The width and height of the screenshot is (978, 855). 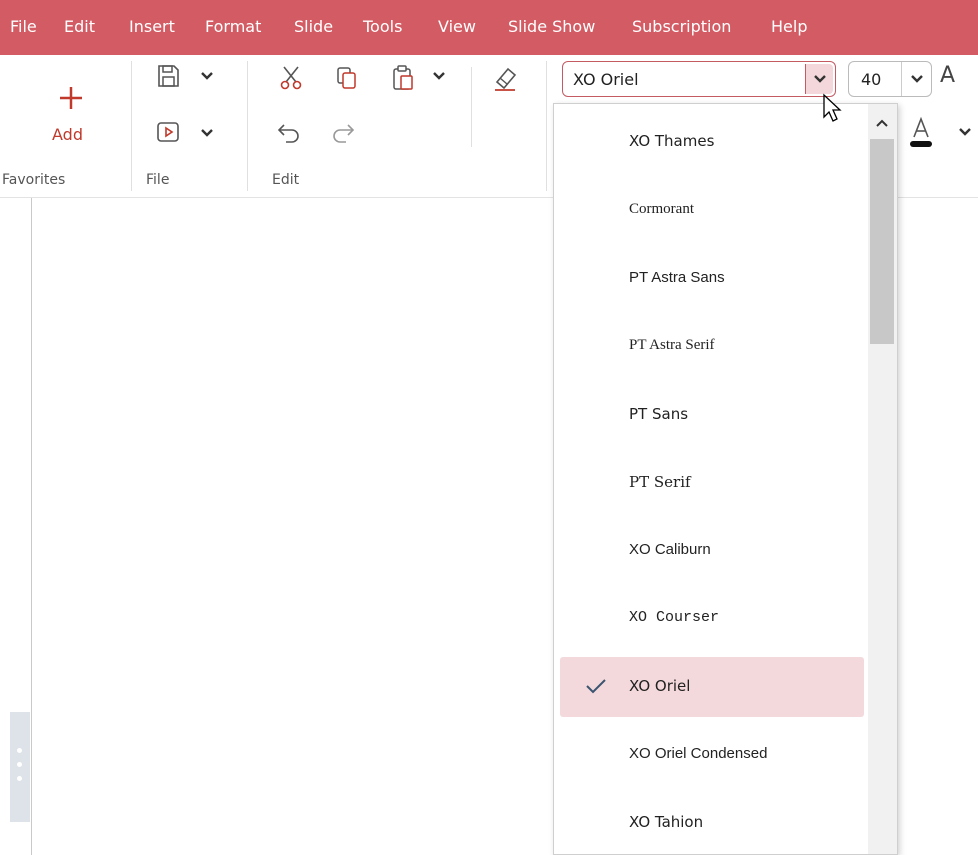 What do you see at coordinates (712, 483) in the screenshot?
I see `font-option-pt-serif: PT Serif` at bounding box center [712, 483].